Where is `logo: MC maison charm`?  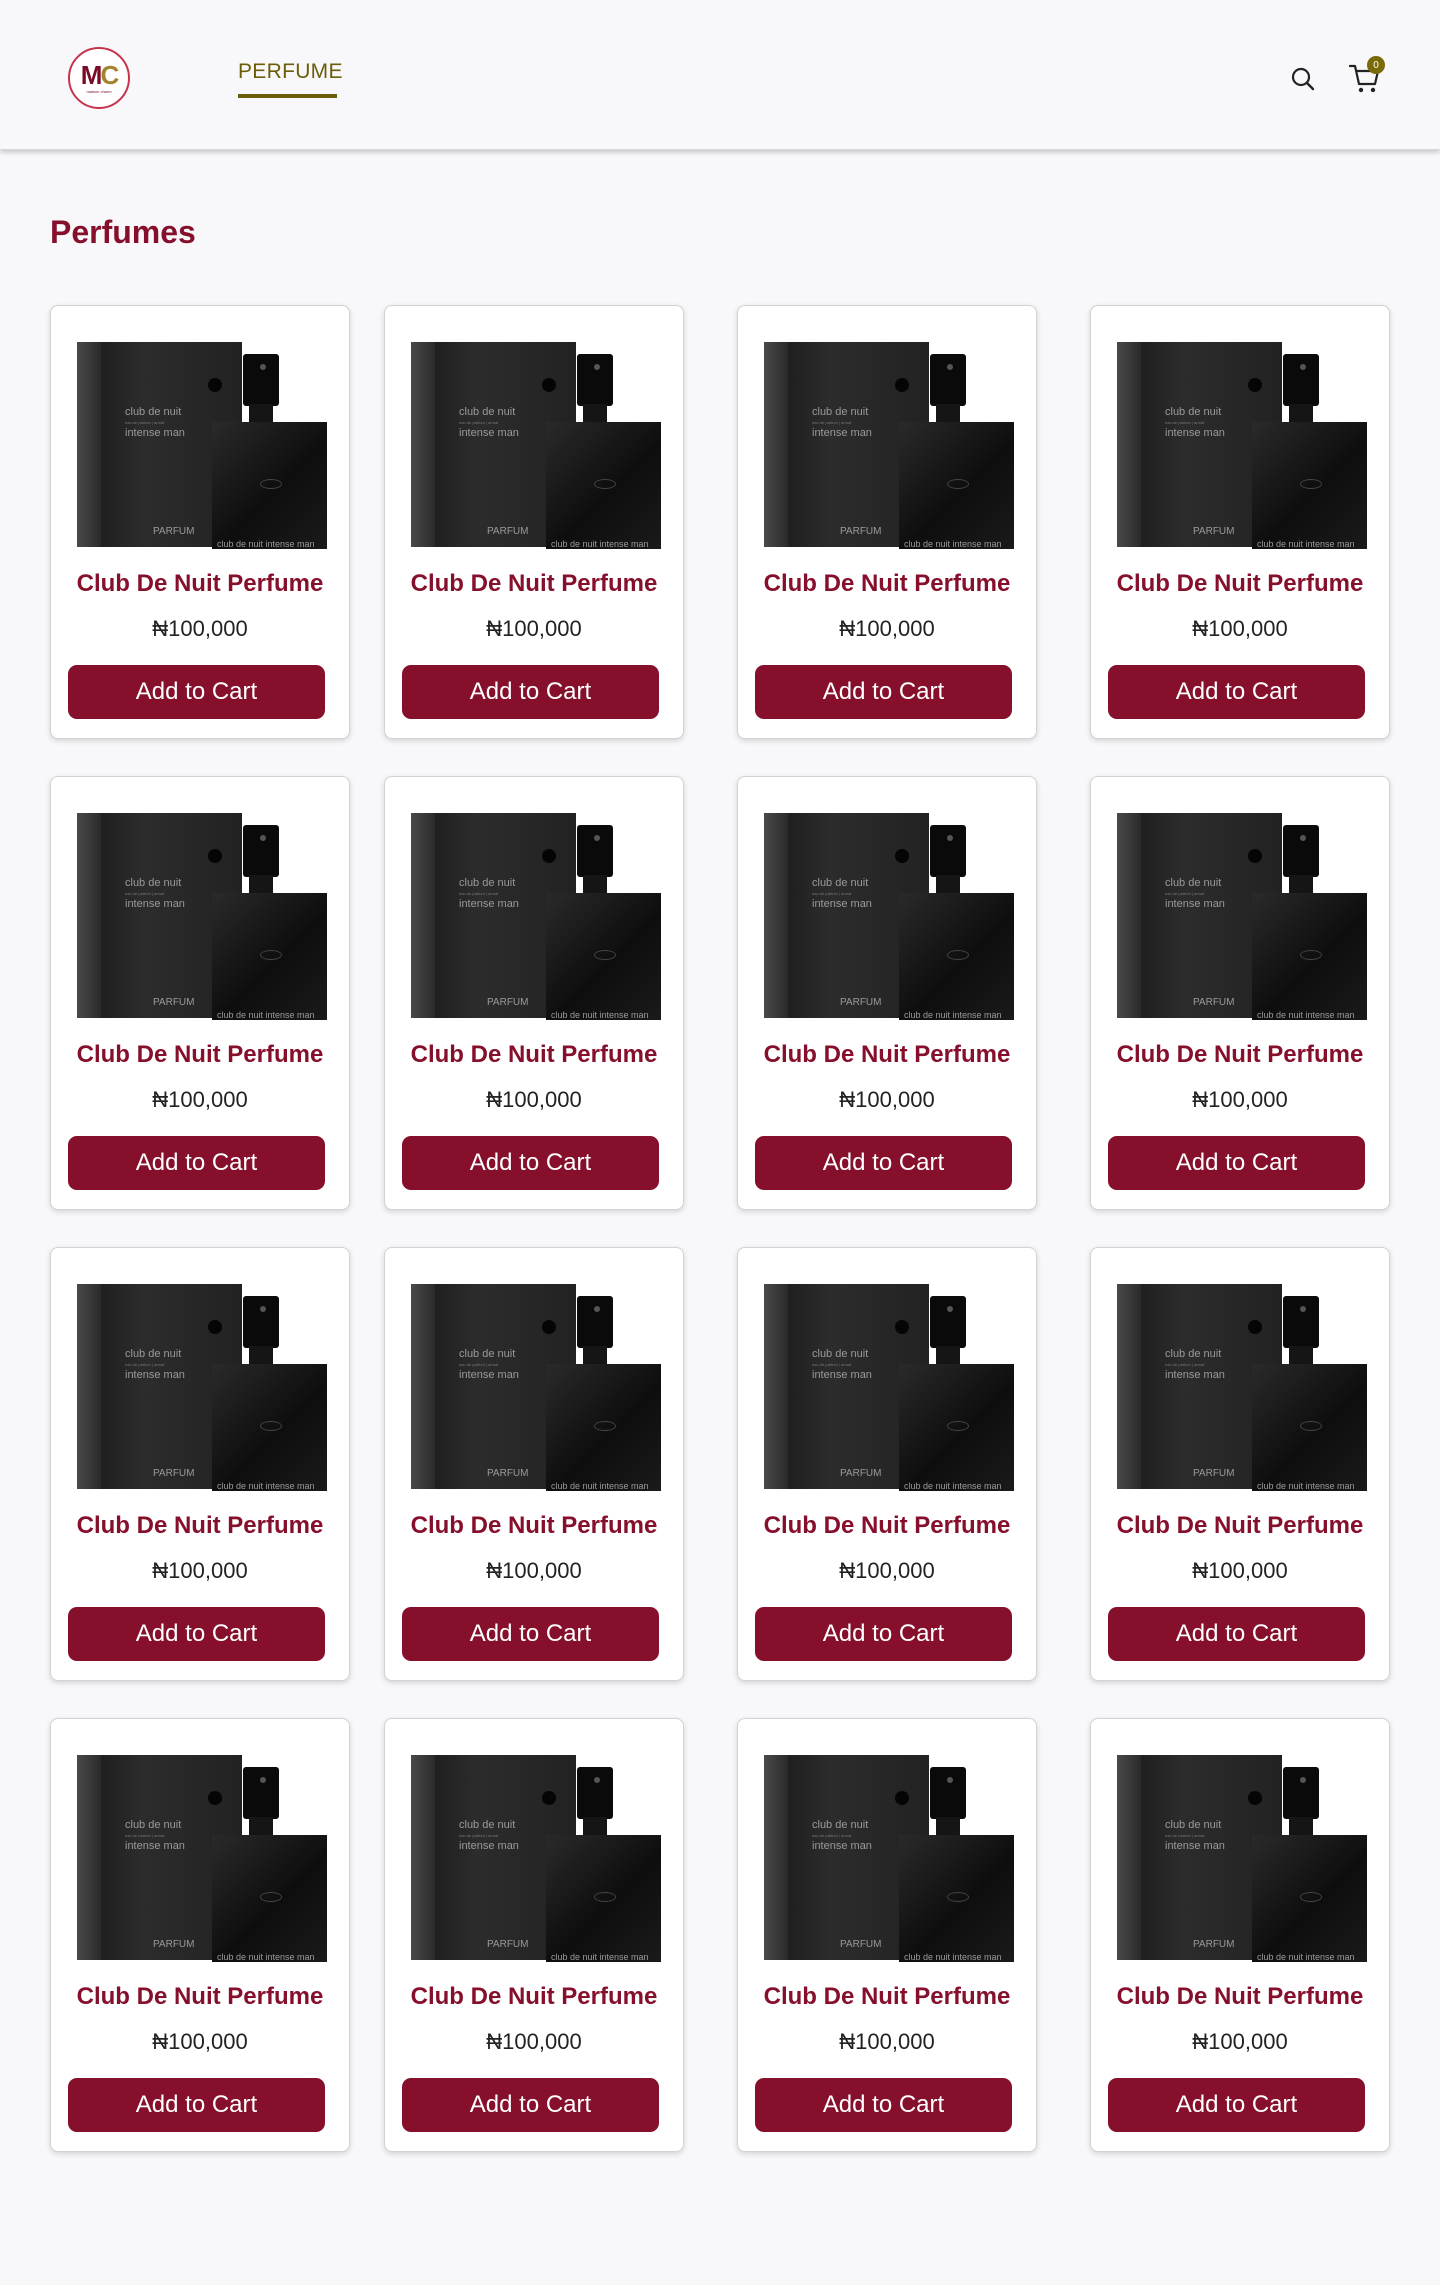 logo: MC maison charm is located at coordinates (99, 78).